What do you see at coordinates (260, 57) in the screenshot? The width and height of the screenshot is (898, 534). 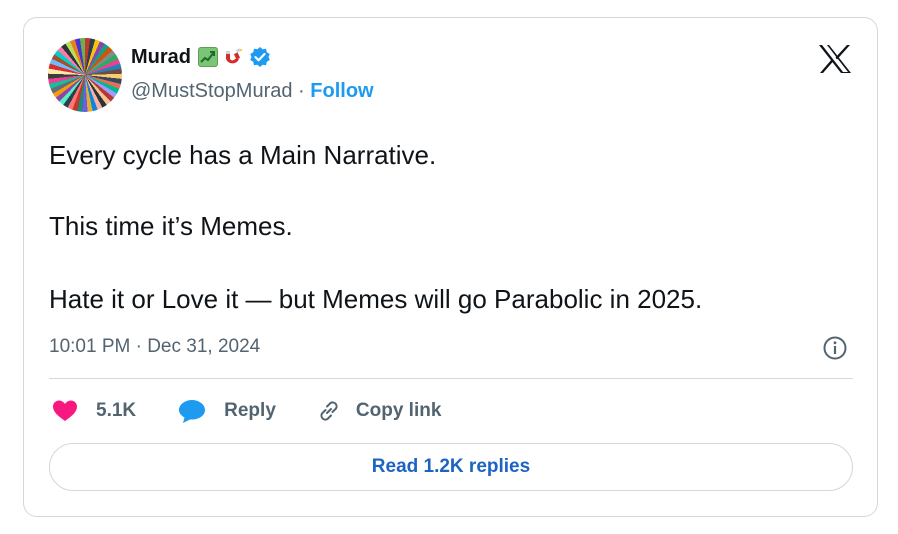 I see `verified-badge-icon` at bounding box center [260, 57].